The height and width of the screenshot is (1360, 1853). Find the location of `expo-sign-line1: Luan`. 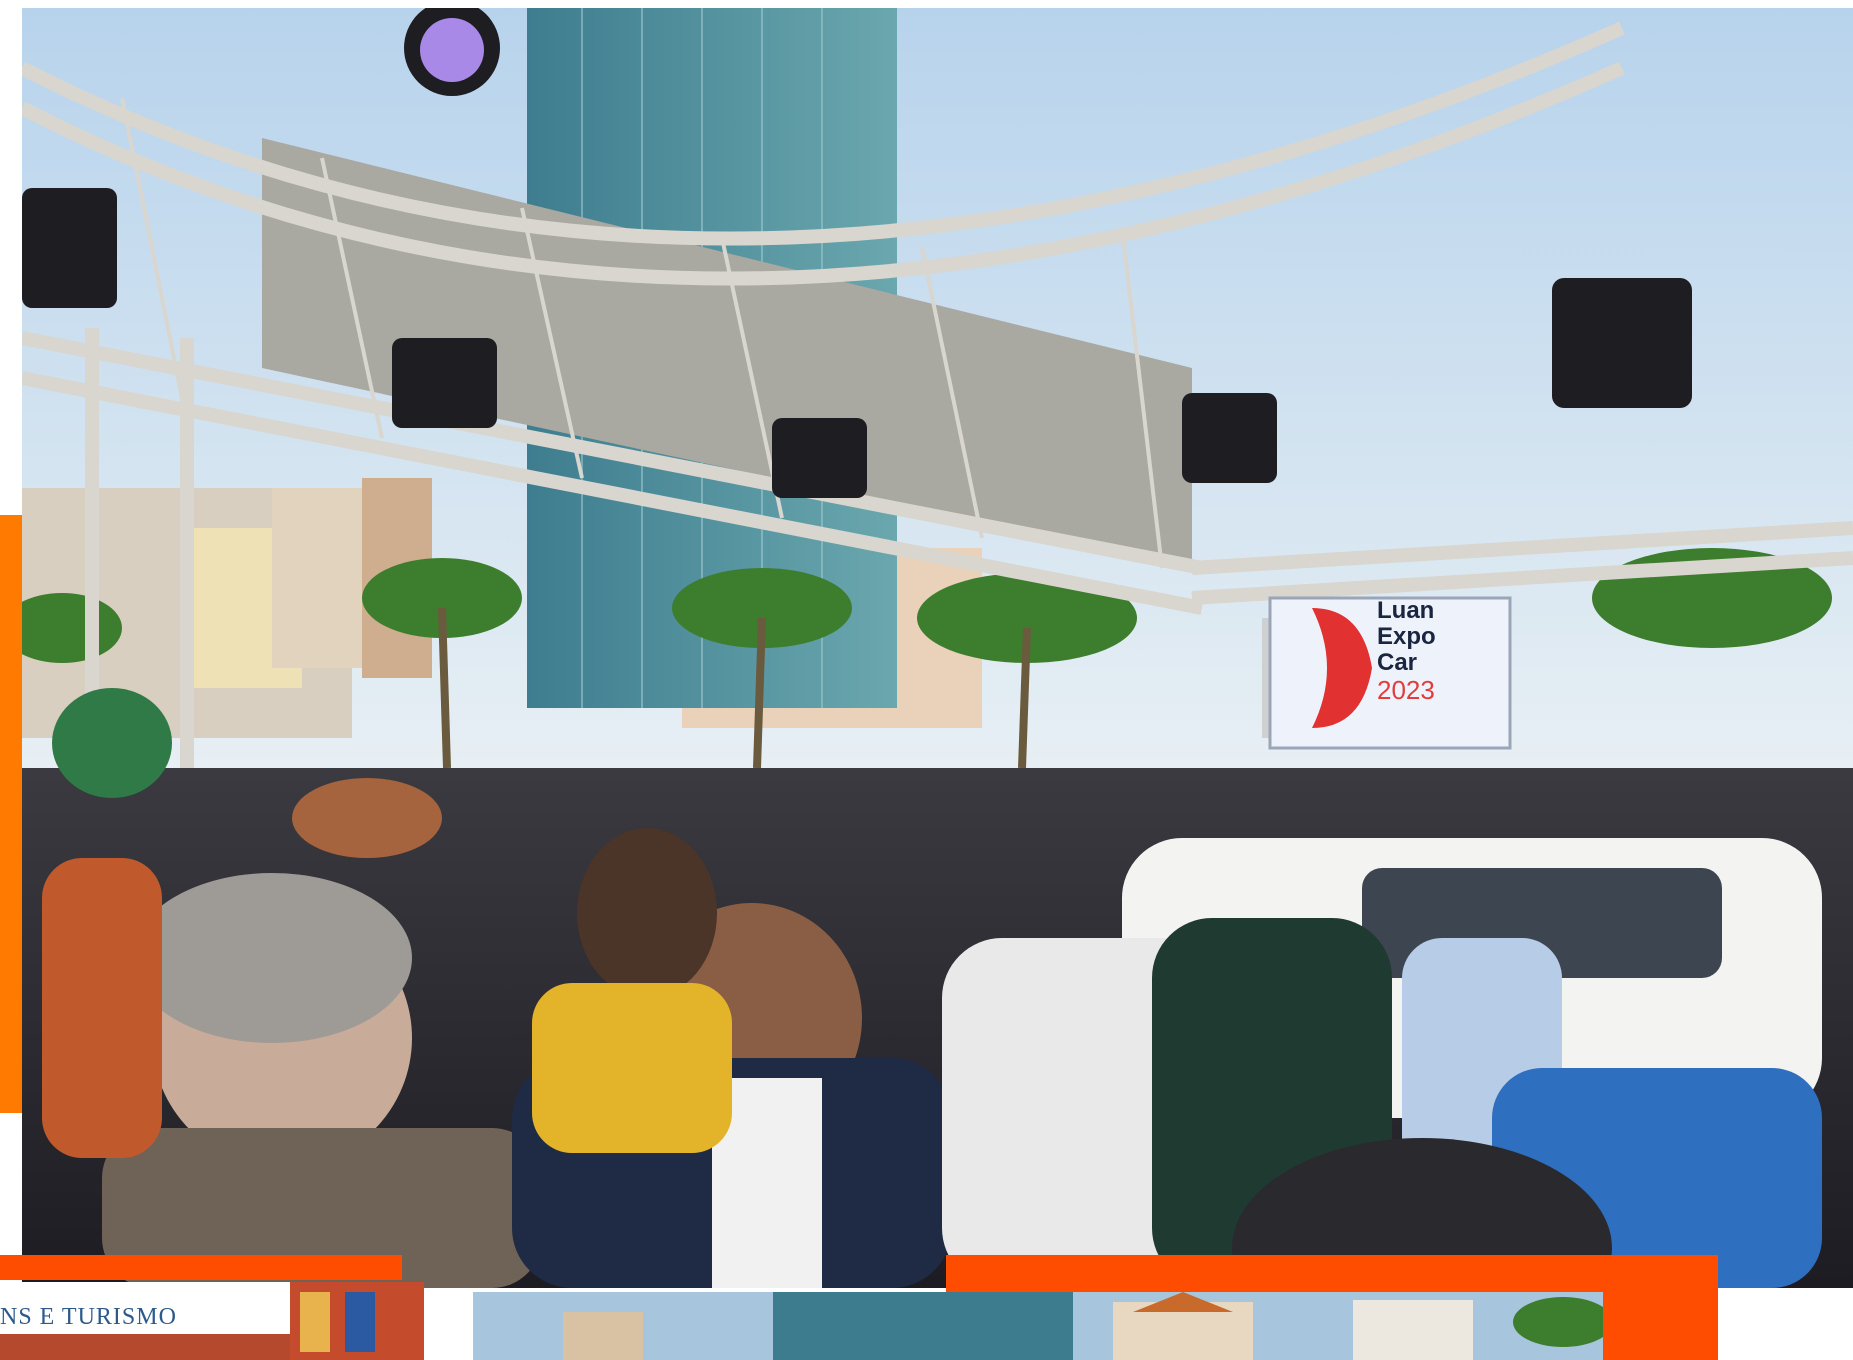

expo-sign-line1: Luan is located at coordinates (1406, 610).